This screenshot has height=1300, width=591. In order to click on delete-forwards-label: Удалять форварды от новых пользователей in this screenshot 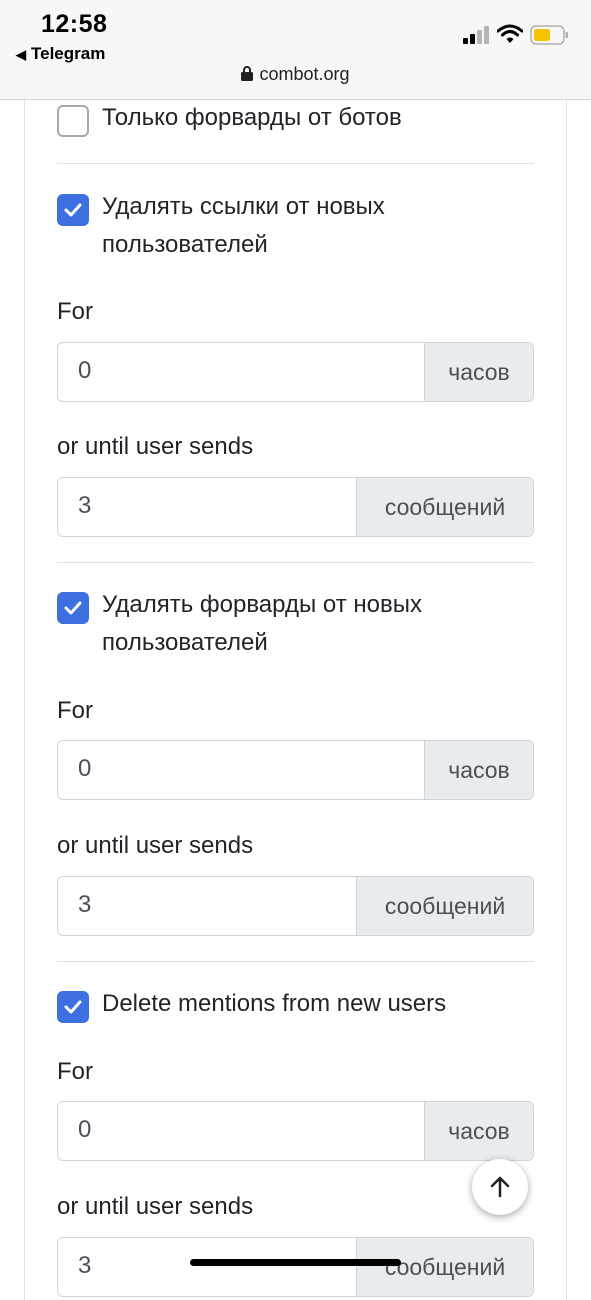, I will do `click(262, 623)`.